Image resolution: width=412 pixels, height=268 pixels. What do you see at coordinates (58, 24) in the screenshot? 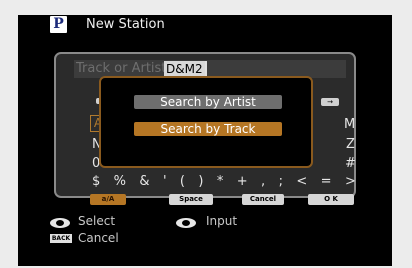
I see `pandora-icon: P` at bounding box center [58, 24].